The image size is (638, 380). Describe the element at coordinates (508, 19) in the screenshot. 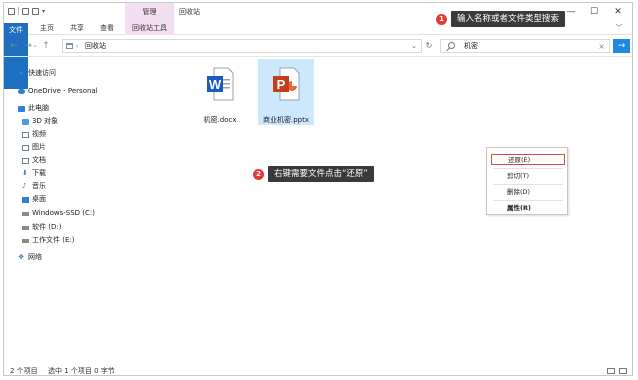

I see `callout-text: 输入名称或者文件类型搜索` at that location.